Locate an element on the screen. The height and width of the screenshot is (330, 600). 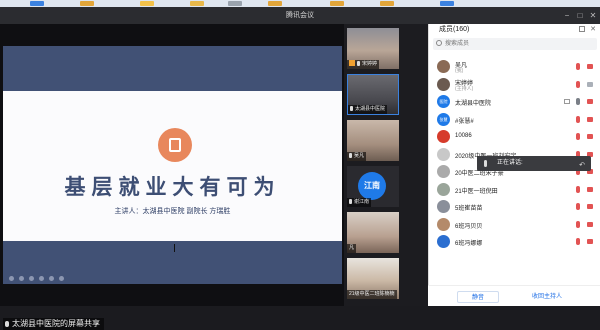
video-tile: 宋婷婷 is located at coordinates (373, 48).